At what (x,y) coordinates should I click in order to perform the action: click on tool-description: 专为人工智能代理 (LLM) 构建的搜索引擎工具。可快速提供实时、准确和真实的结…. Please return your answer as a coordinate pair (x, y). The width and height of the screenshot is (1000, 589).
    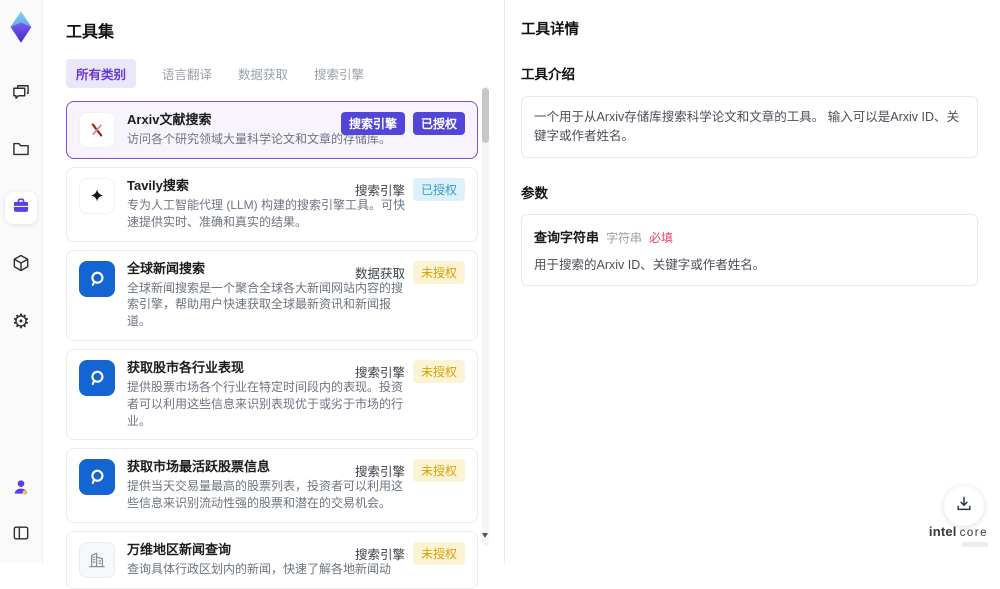
    Looking at the image, I should click on (266, 213).